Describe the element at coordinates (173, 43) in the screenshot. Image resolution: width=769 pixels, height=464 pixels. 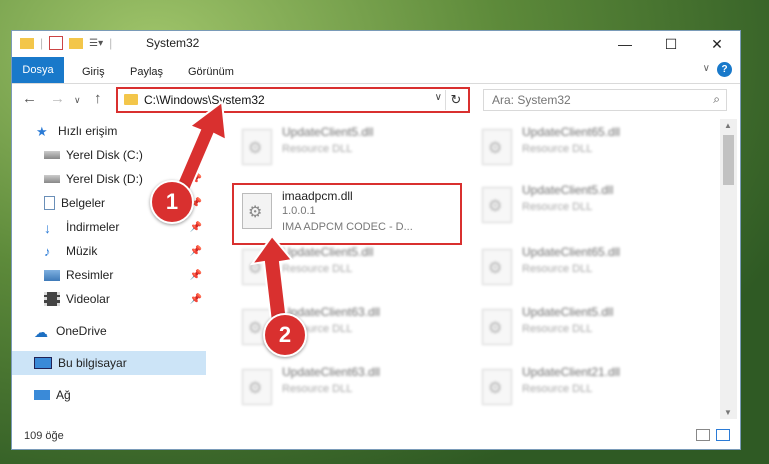
I see `window-title: System32` at that location.